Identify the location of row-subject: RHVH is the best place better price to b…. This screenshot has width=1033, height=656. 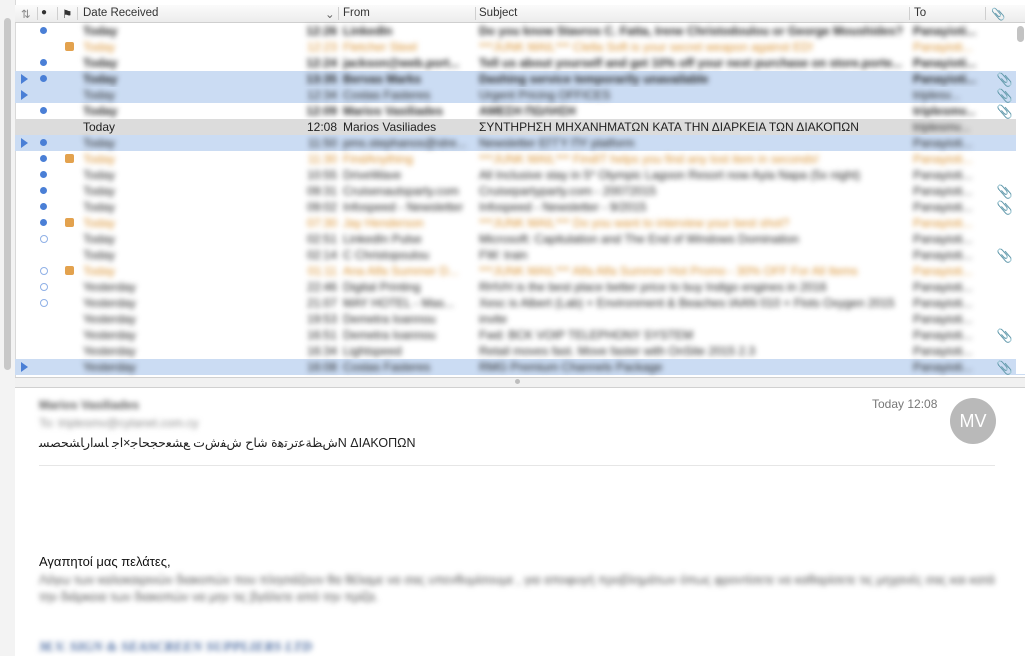
(653, 287).